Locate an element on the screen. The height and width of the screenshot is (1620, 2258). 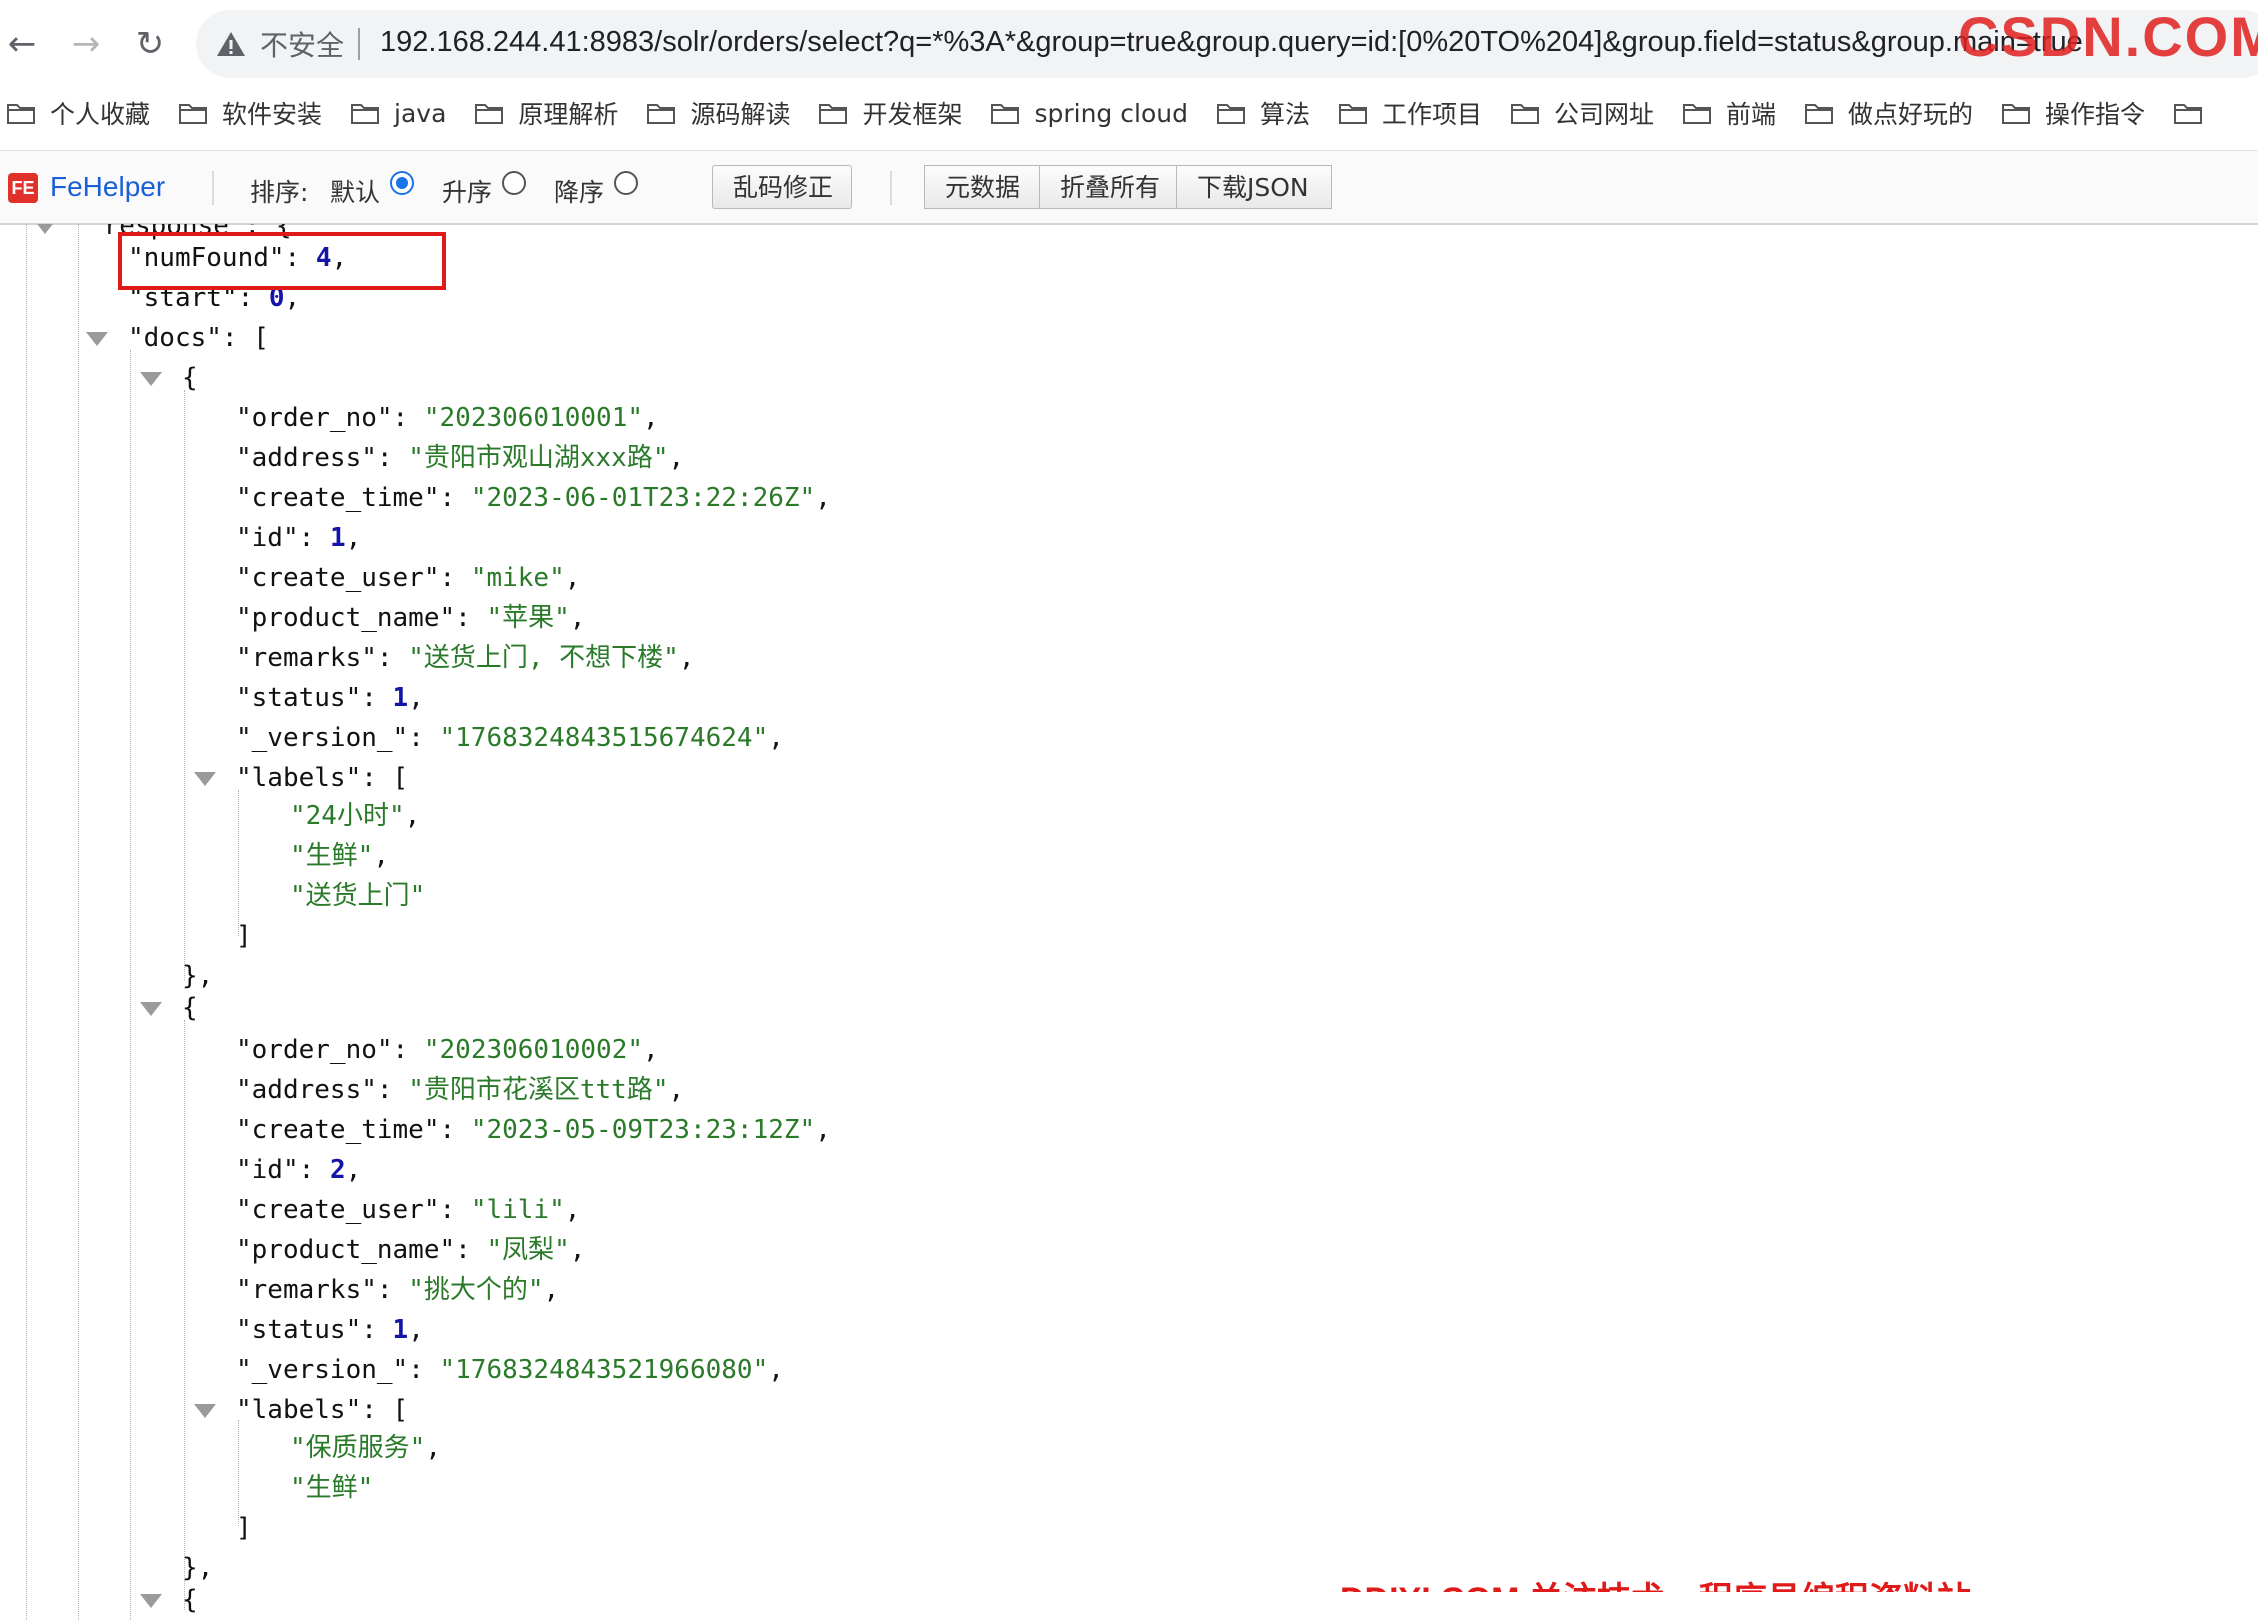
json-field-id: "id": 2, is located at coordinates (299, 1170).